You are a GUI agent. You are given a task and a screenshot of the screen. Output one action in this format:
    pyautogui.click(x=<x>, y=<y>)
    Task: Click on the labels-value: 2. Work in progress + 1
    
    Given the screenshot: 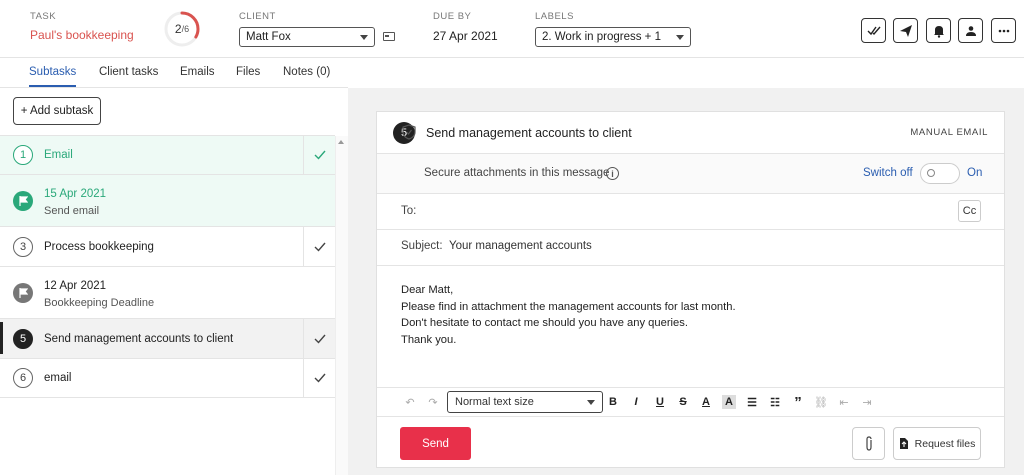 What is the action you would take?
    pyautogui.click(x=601, y=37)
    